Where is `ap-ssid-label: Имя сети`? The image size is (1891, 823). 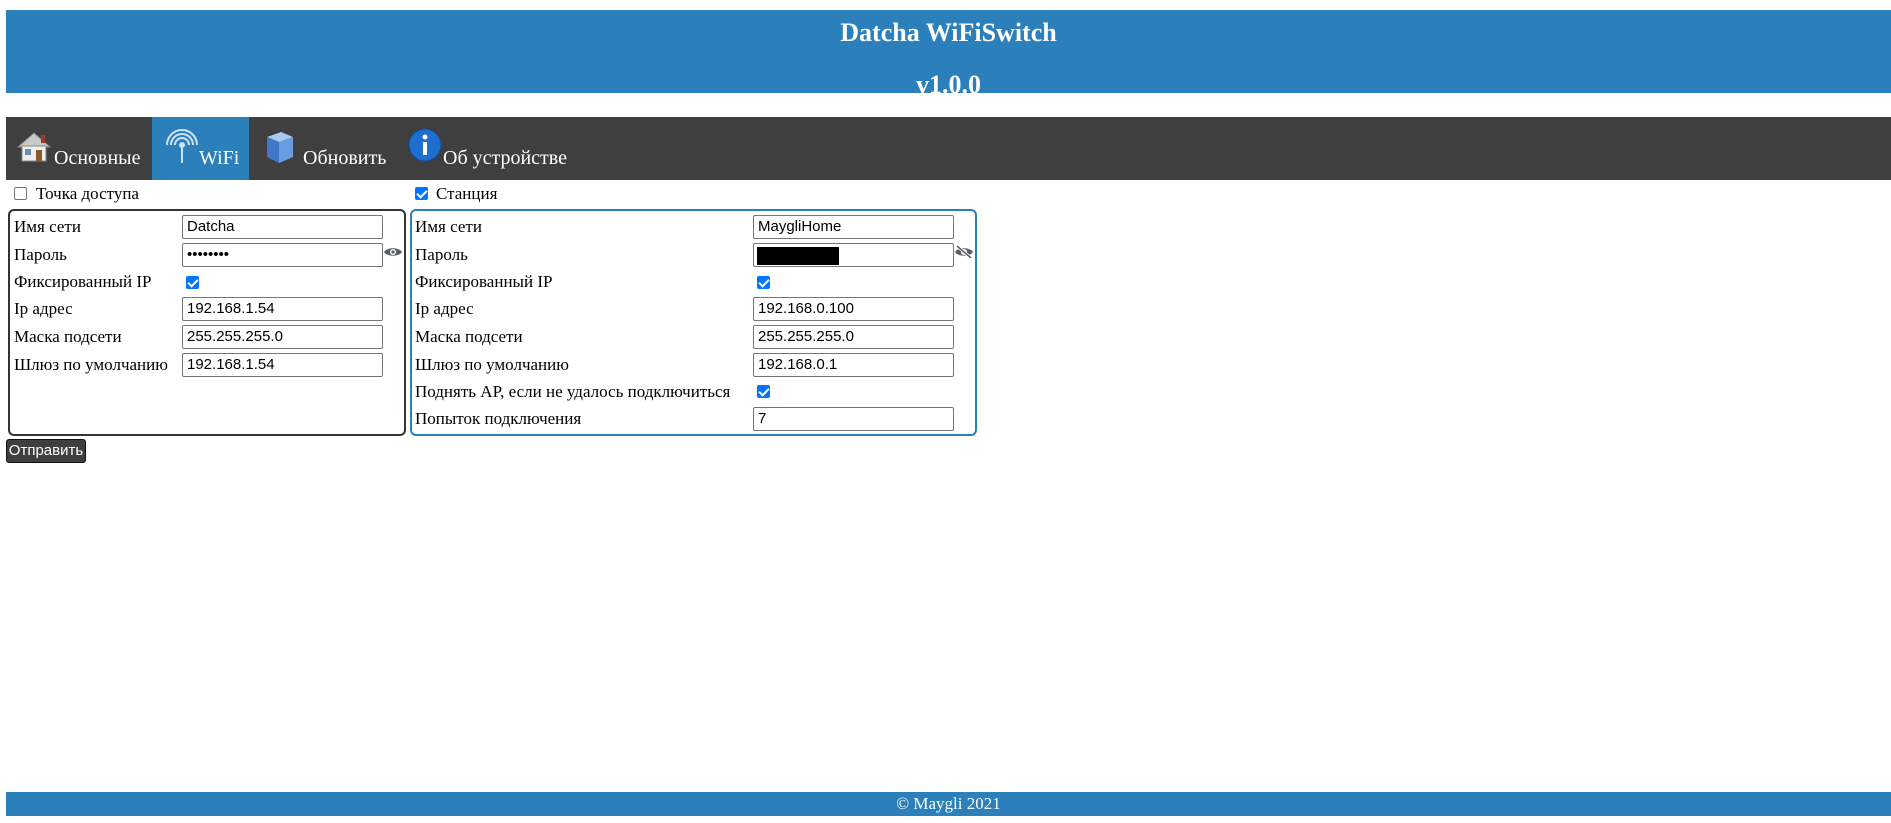
ap-ssid-label: Имя сети is located at coordinates (47, 226).